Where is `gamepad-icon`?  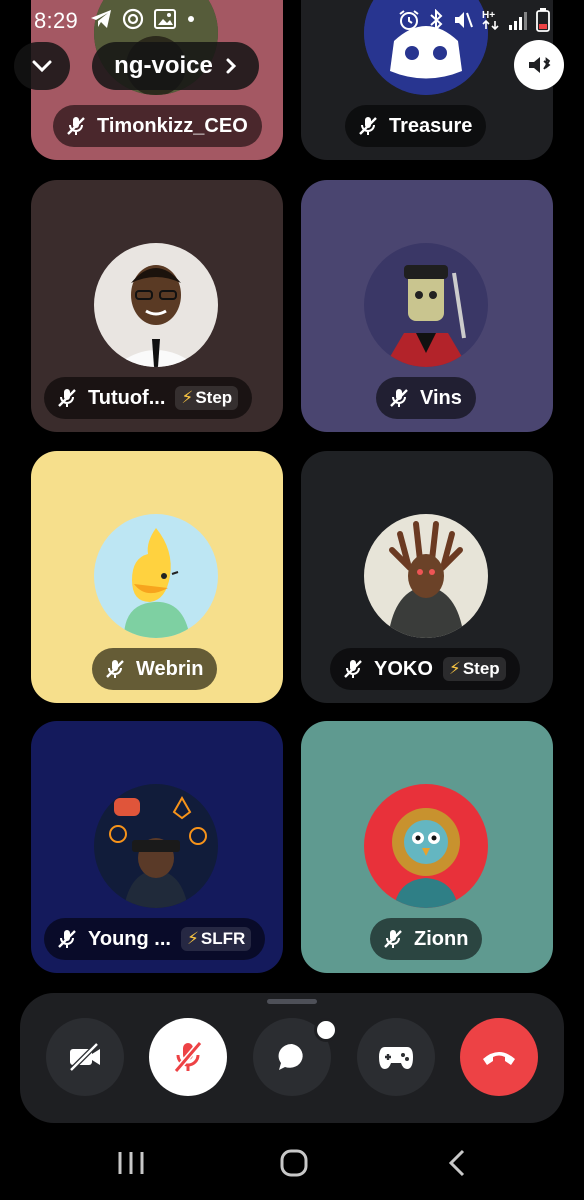
gamepad-icon is located at coordinates (396, 1058).